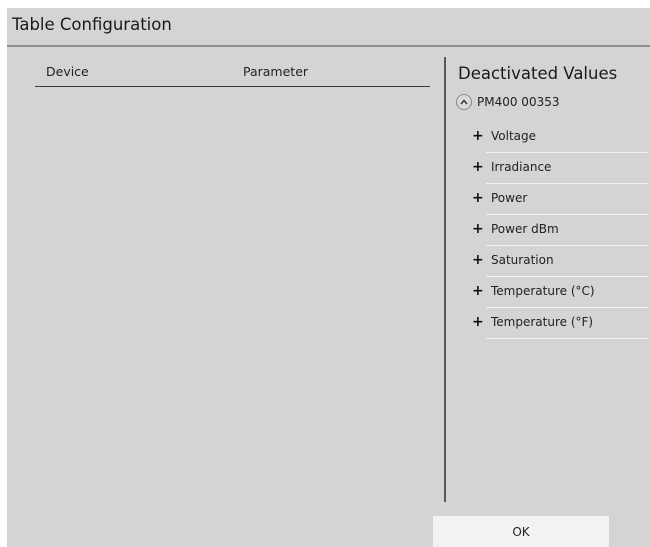 The width and height of the screenshot is (650, 547). Describe the element at coordinates (518, 102) in the screenshot. I see `device-label: PM400 00353` at that location.